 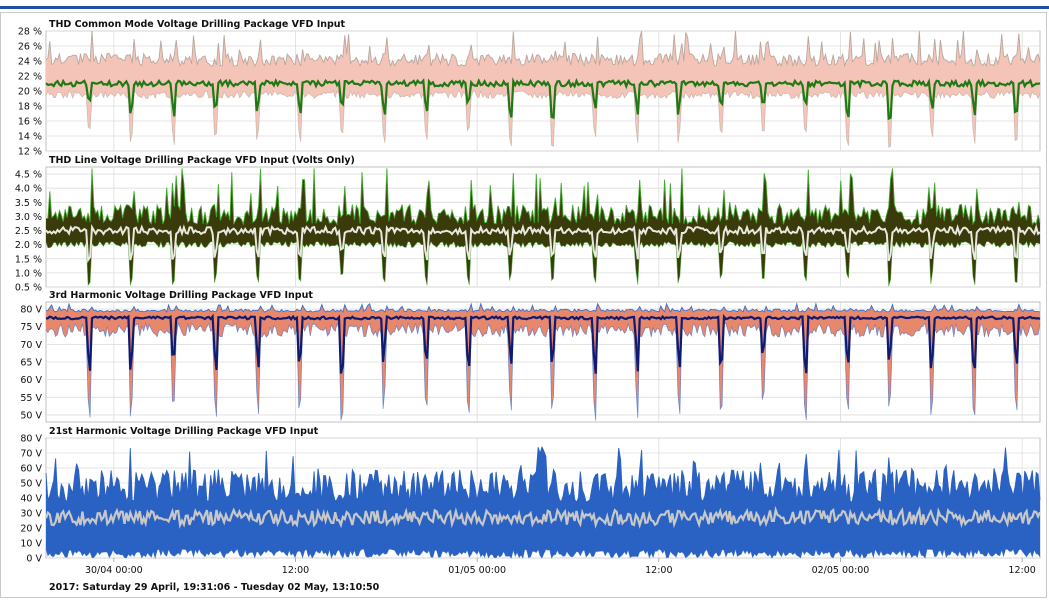 What do you see at coordinates (28, 203) in the screenshot?
I see `y-tick-label: 3.5 %` at bounding box center [28, 203].